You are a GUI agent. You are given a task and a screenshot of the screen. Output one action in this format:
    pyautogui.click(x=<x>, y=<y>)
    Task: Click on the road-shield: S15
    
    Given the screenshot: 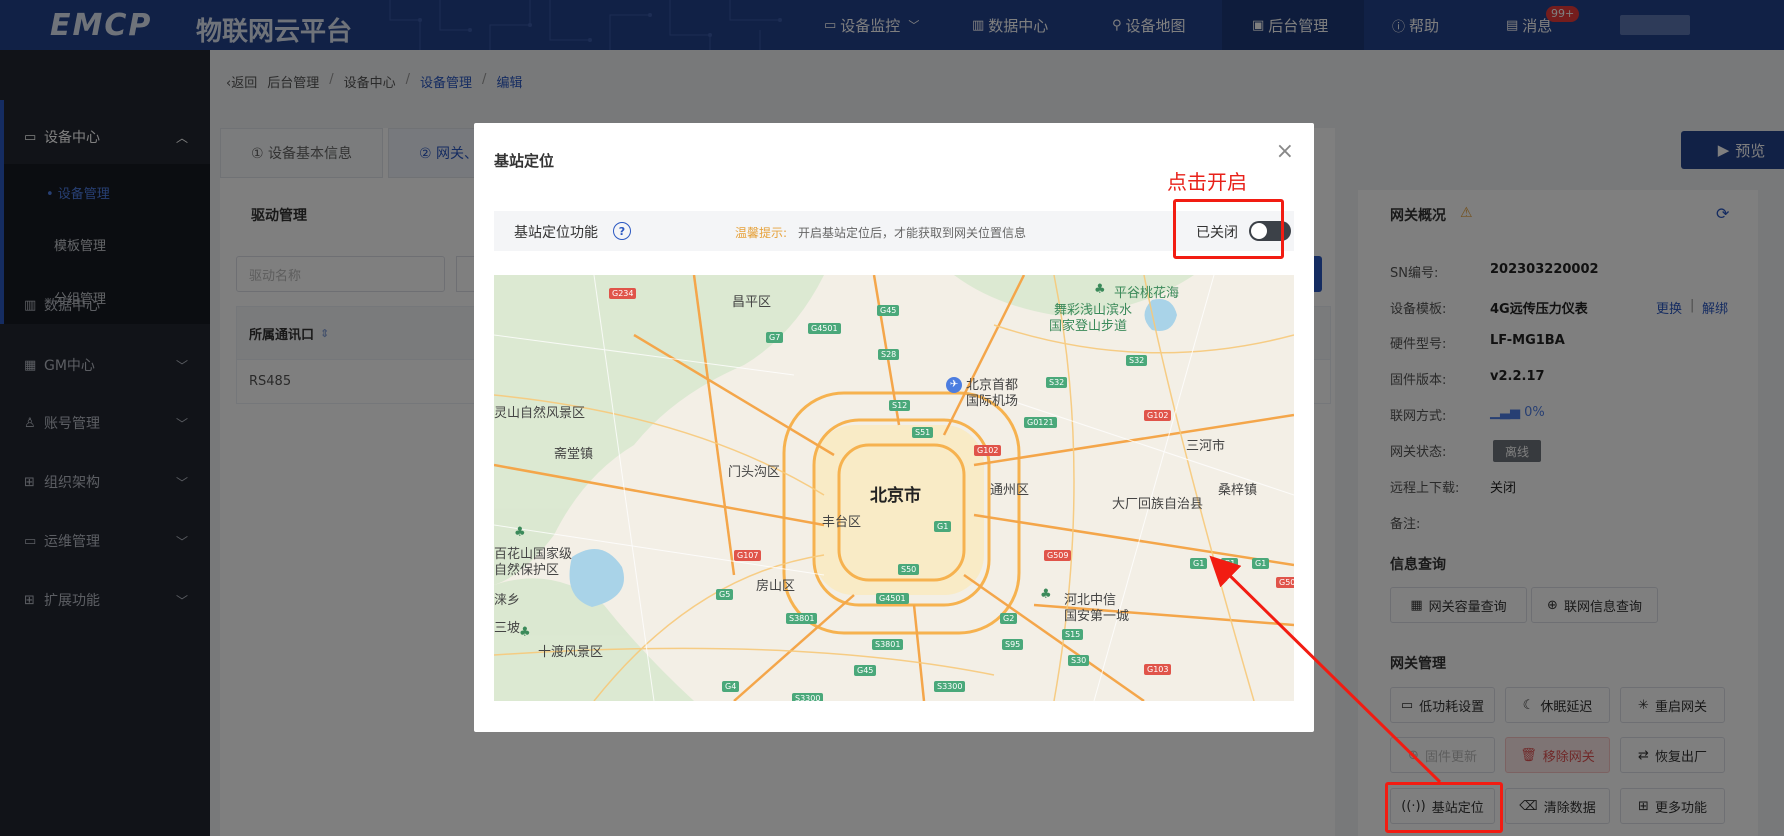 What is the action you would take?
    pyautogui.click(x=1073, y=634)
    